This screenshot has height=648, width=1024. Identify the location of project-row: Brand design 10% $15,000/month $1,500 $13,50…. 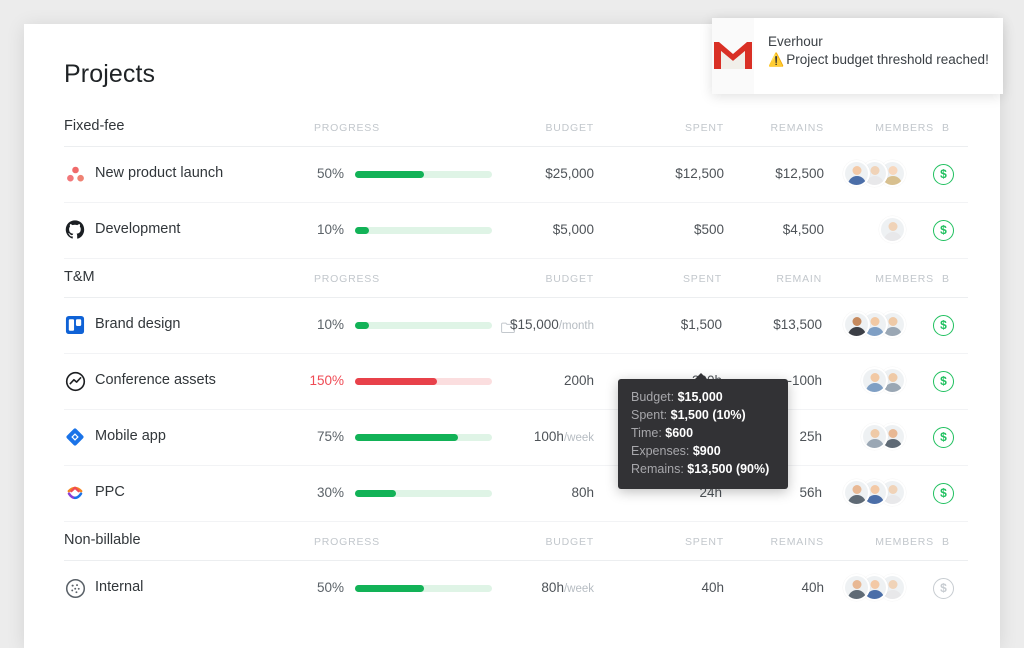
(516, 326).